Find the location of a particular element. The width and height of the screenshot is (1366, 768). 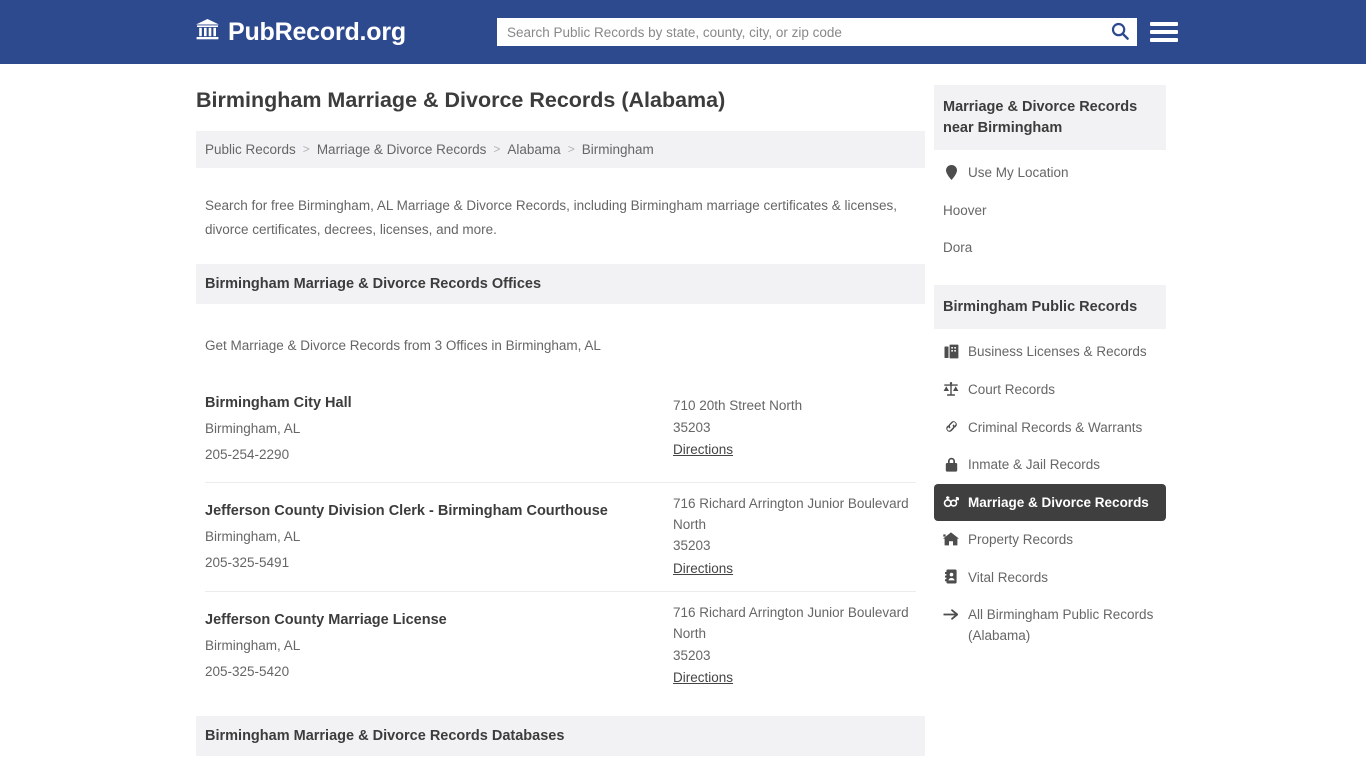

office-phone: 205-254-2290 is located at coordinates (247, 454).